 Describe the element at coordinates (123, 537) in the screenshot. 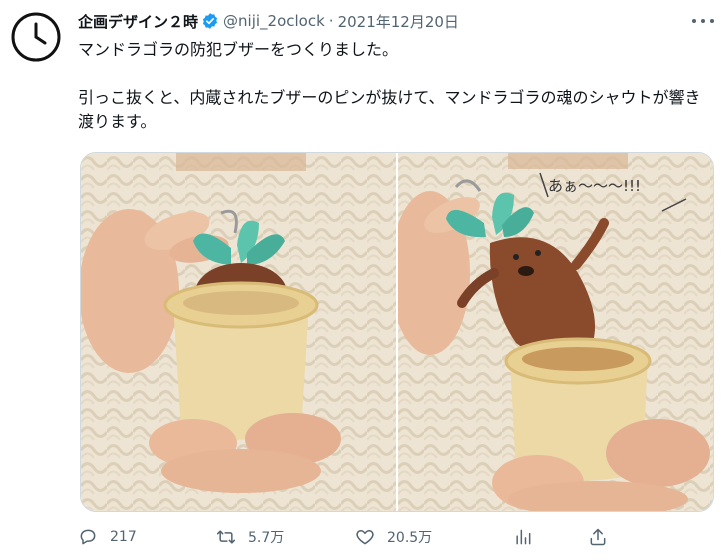

I see `reply-count: 217` at that location.